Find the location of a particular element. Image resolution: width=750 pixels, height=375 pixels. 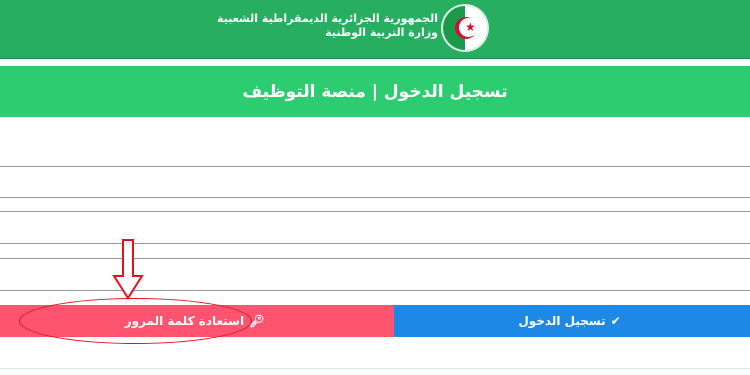

key-icon: 🔑︎ is located at coordinates (257, 321).